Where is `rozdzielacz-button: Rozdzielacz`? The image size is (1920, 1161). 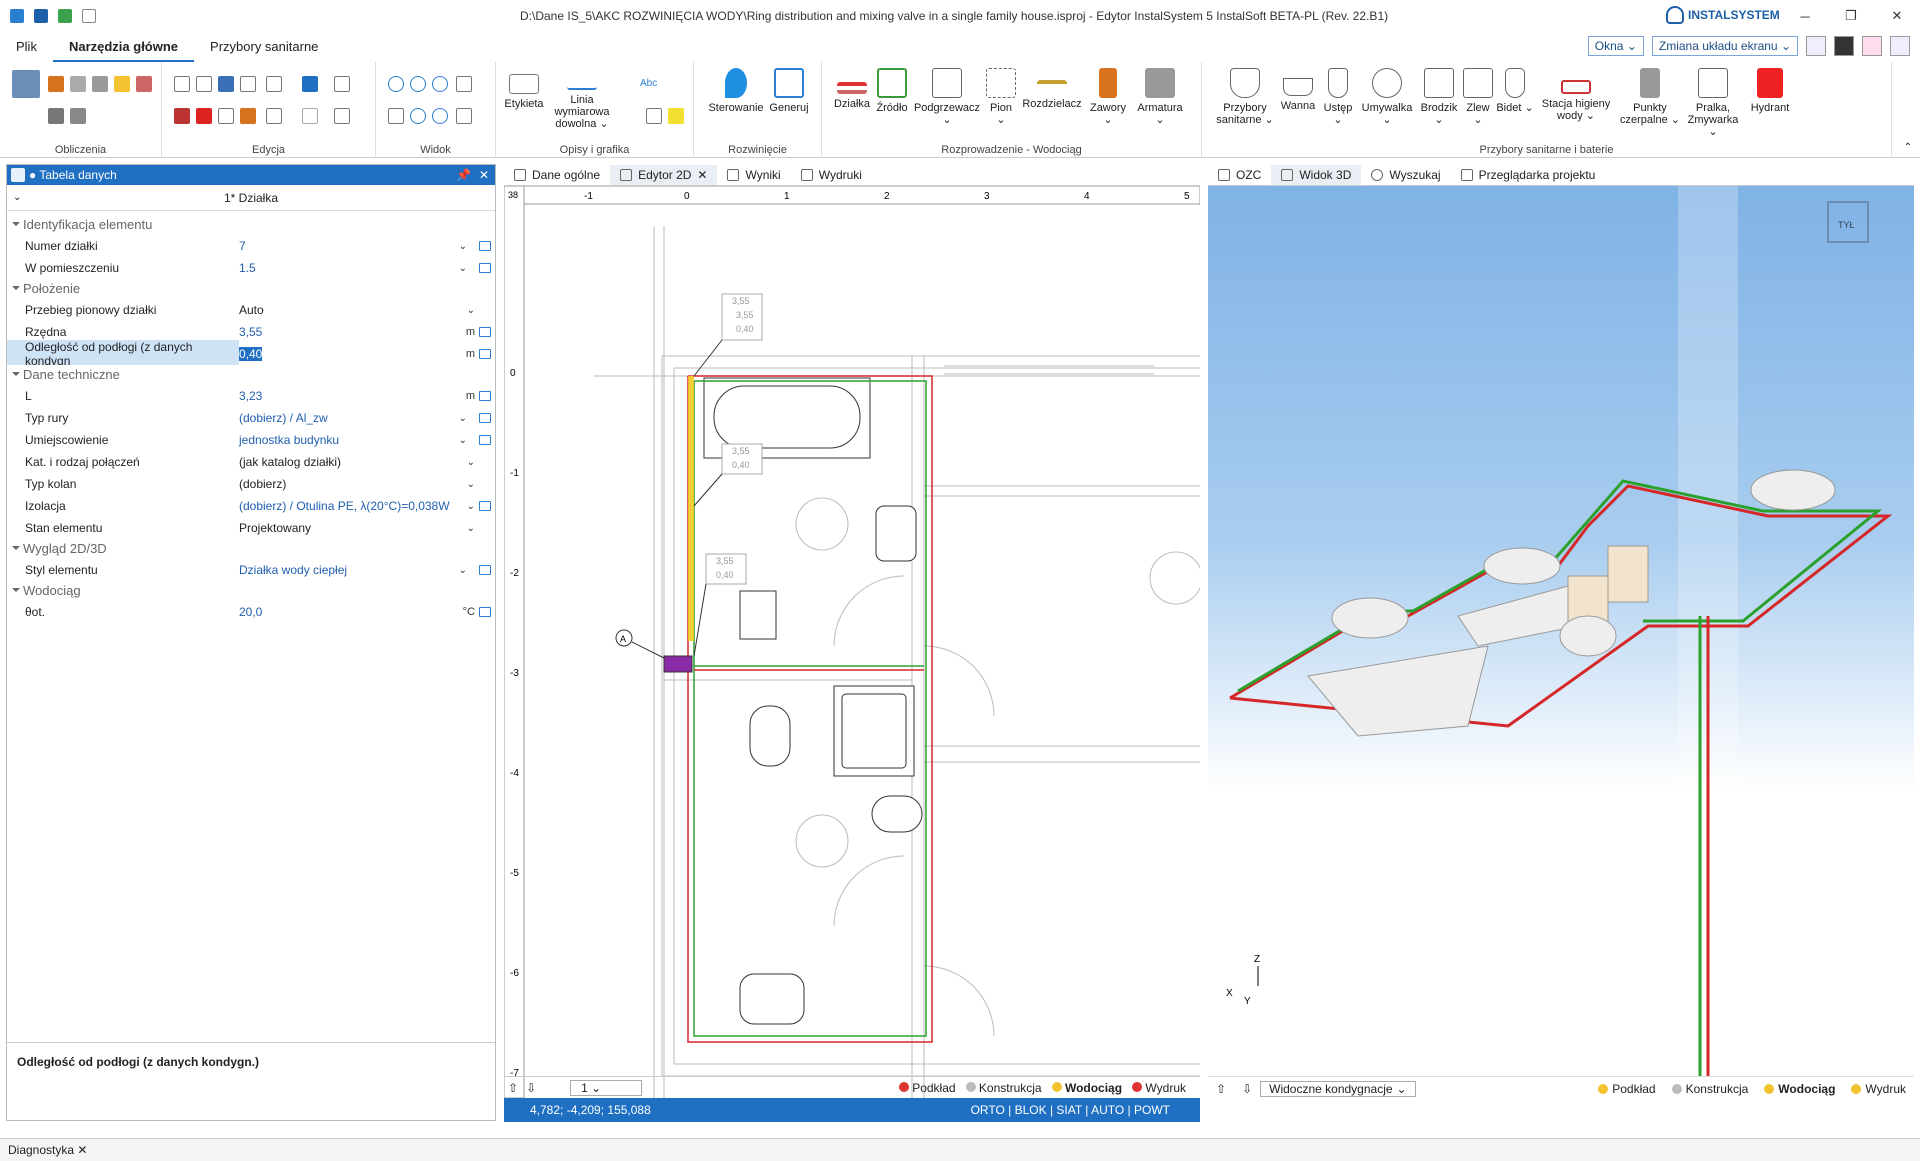
rozdzielacz-button: Rozdzielacz is located at coordinates (1052, 89).